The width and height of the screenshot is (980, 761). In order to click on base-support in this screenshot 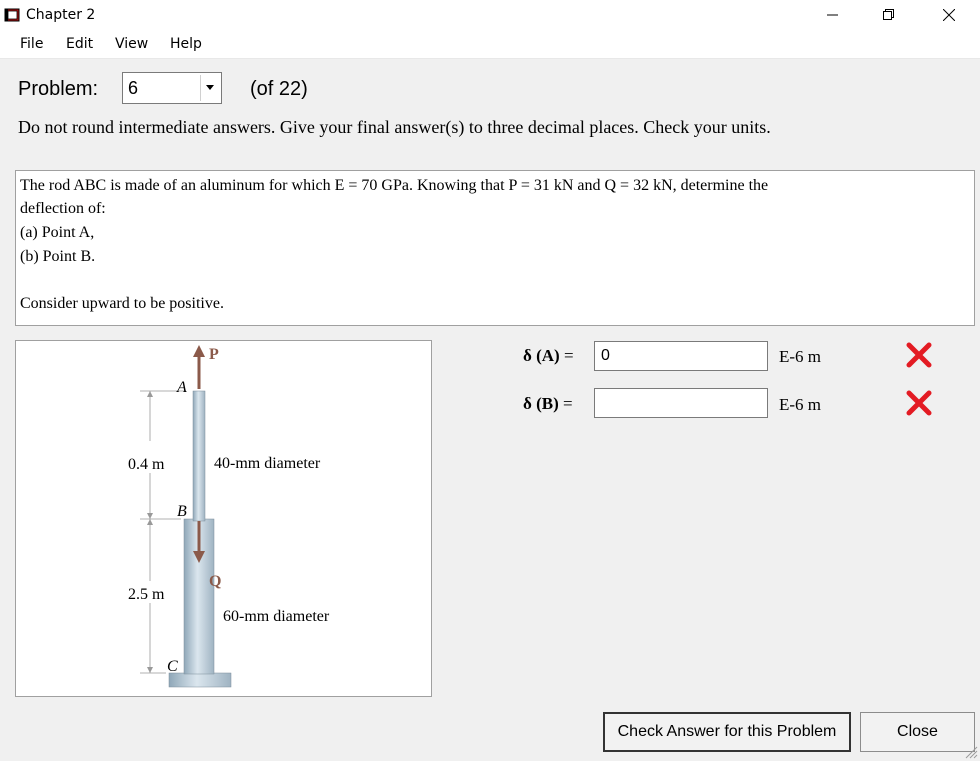, I will do `click(200, 680)`.